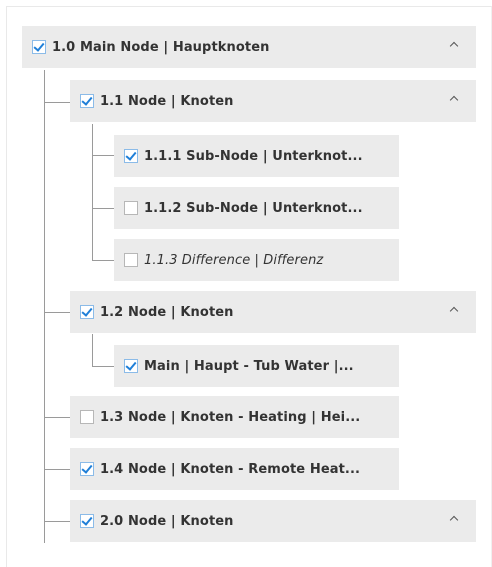  I want to click on node-label: 1.0 Main Node | Hauptknoten, so click(161, 47).